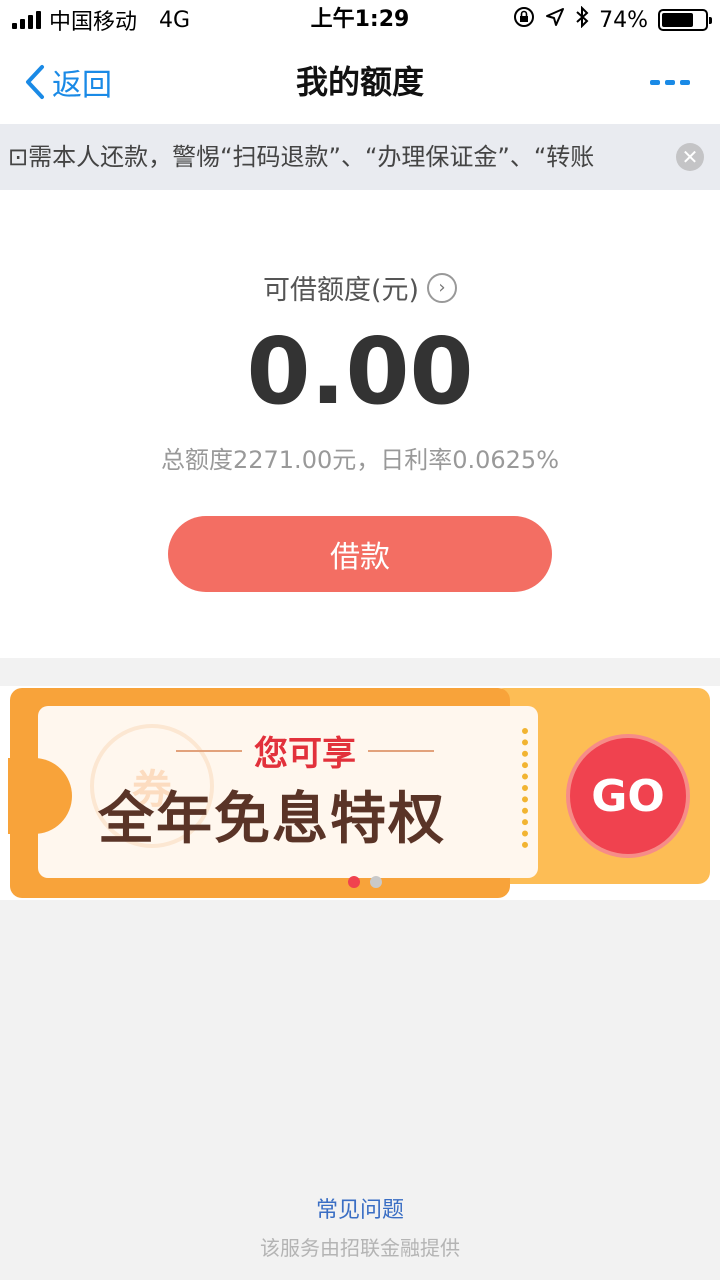  Describe the element at coordinates (555, 20) in the screenshot. I see `location-icon` at that location.